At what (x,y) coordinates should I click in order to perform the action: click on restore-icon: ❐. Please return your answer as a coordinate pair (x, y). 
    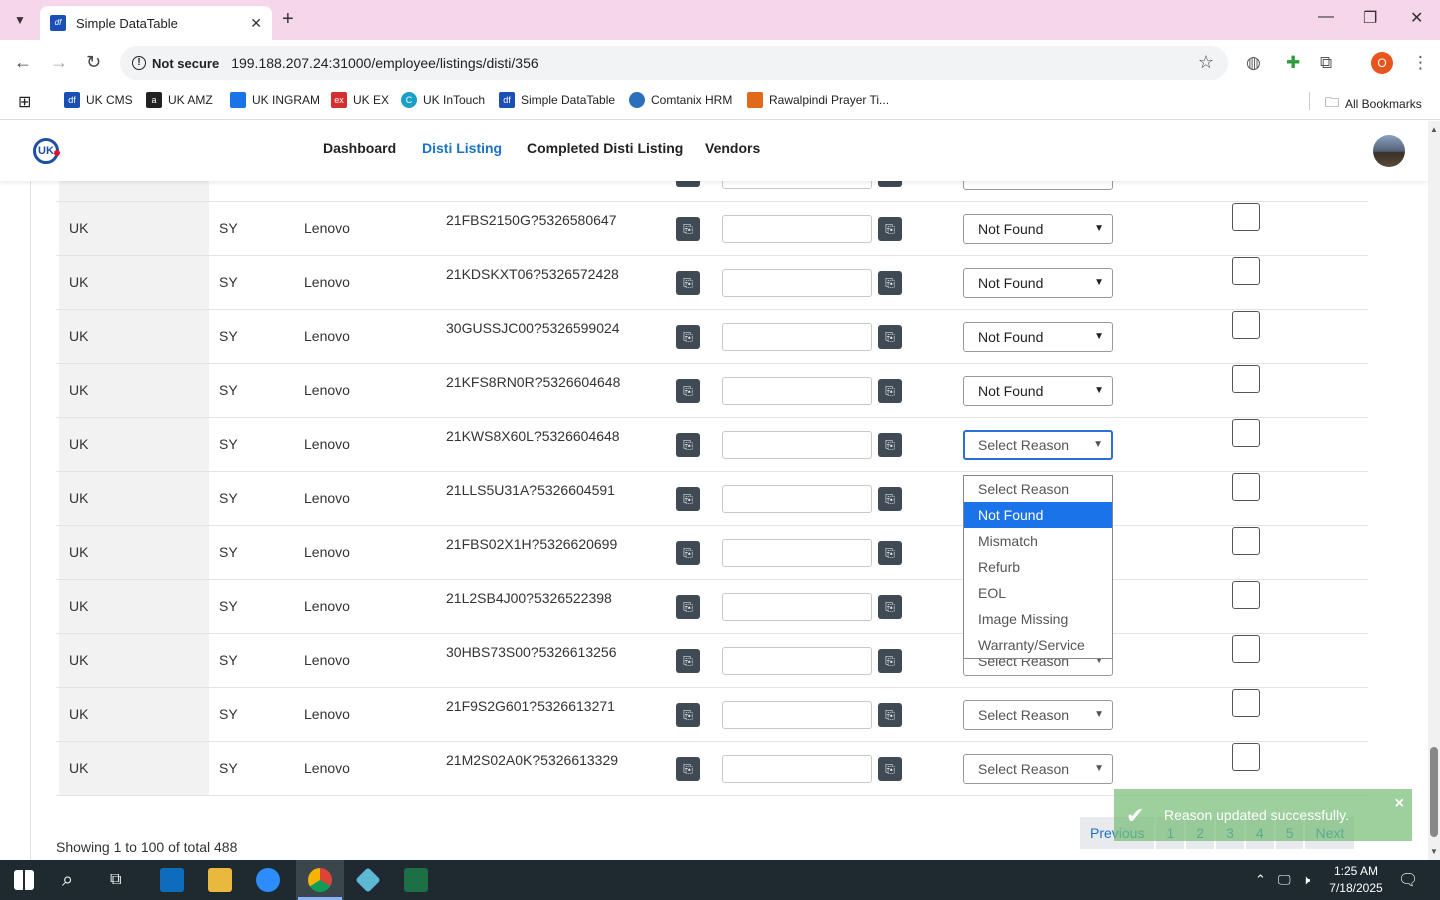
    Looking at the image, I should click on (1370, 18).